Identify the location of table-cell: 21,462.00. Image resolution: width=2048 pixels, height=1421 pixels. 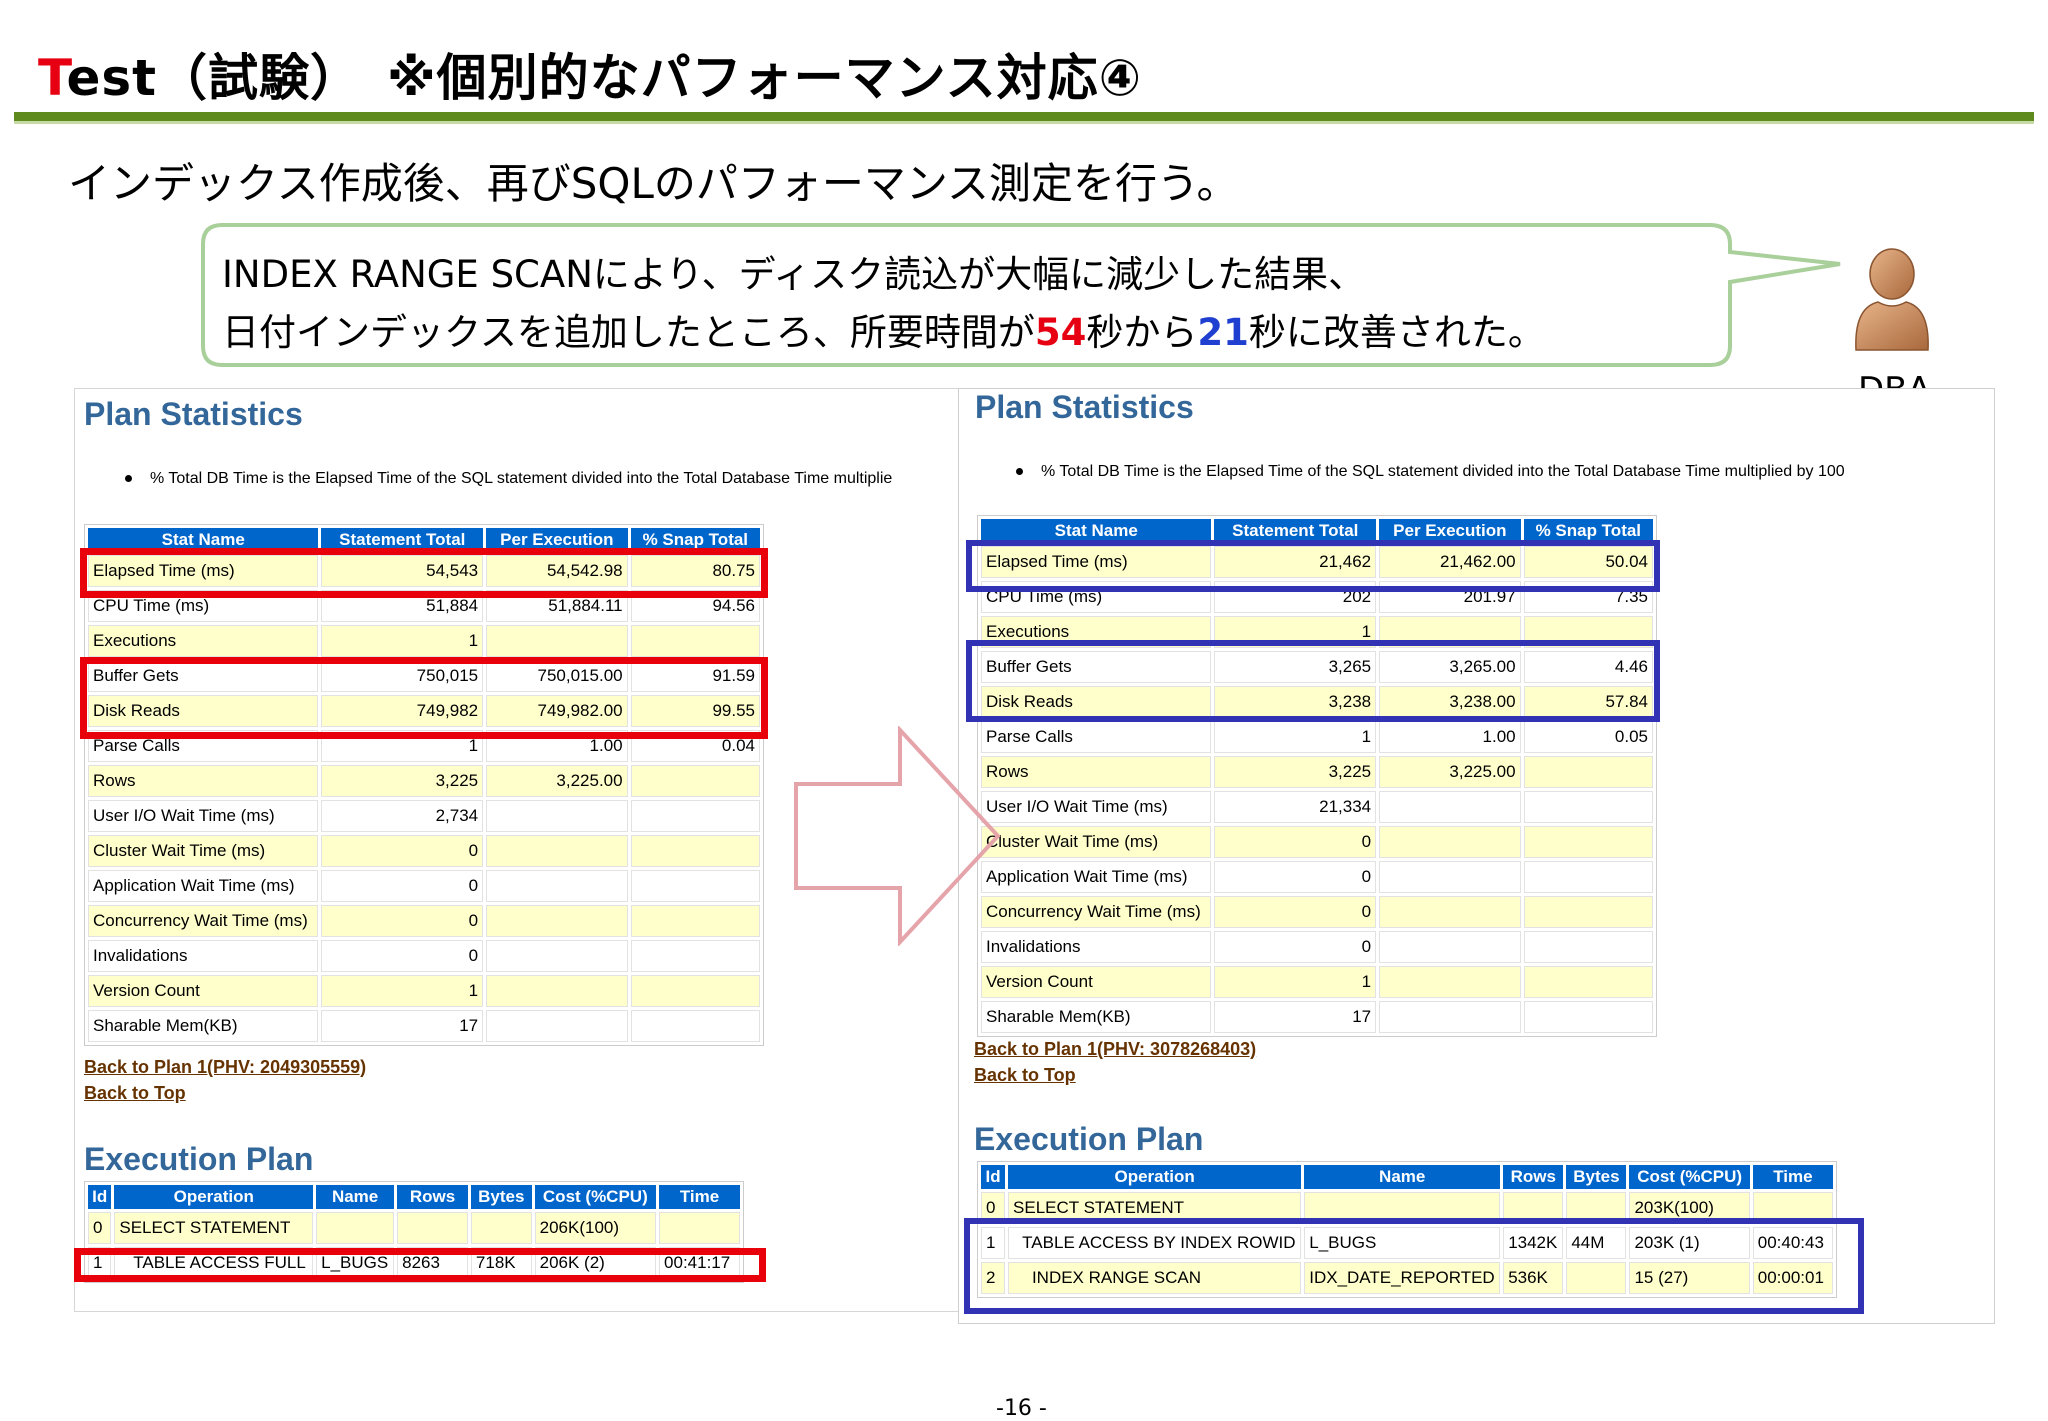
(1450, 562).